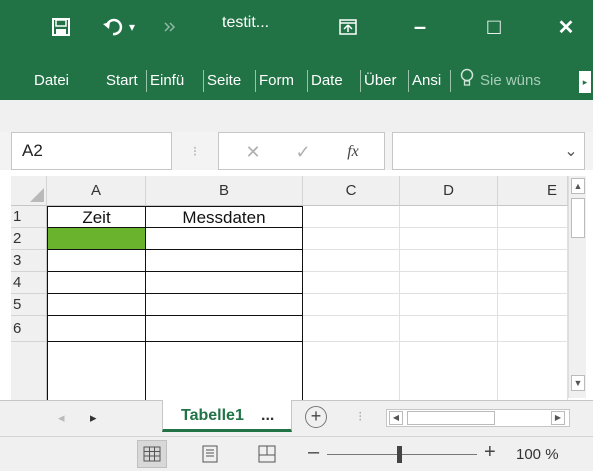 This screenshot has width=593, height=471. What do you see at coordinates (449, 329) in the screenshot?
I see `cell-d6` at bounding box center [449, 329].